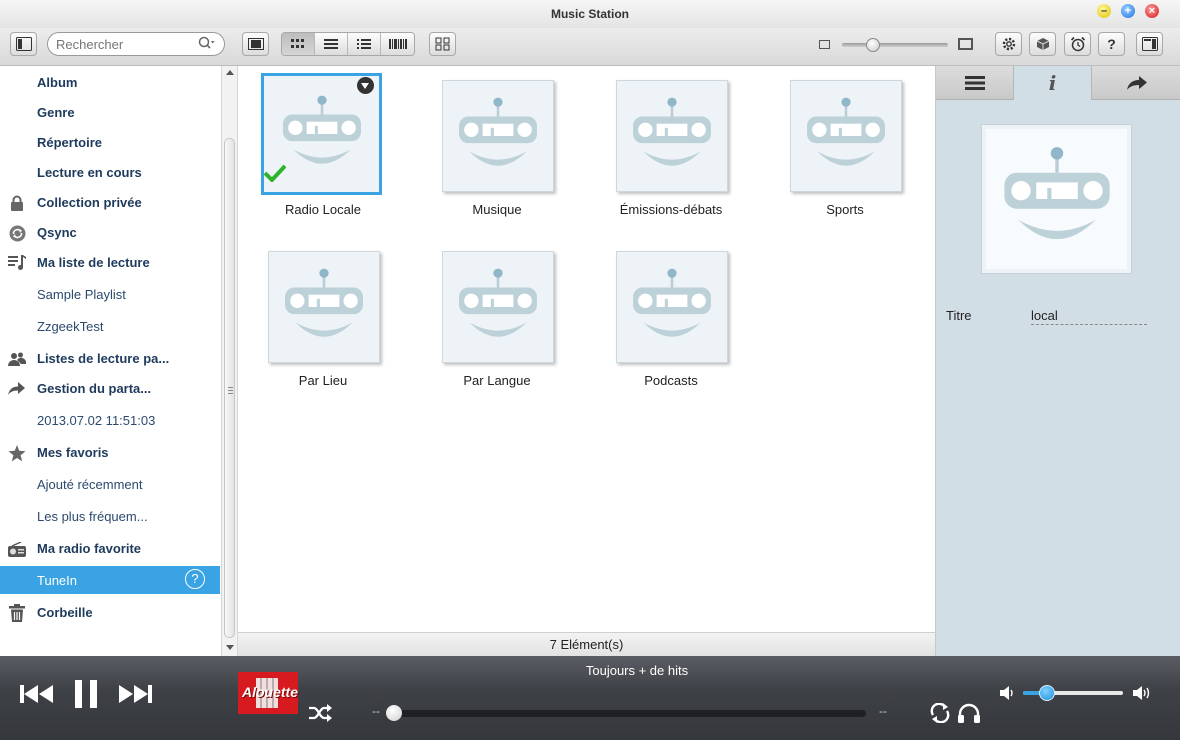  I want to click on sidebar-item: Ma liste de lecture, so click(110, 262).